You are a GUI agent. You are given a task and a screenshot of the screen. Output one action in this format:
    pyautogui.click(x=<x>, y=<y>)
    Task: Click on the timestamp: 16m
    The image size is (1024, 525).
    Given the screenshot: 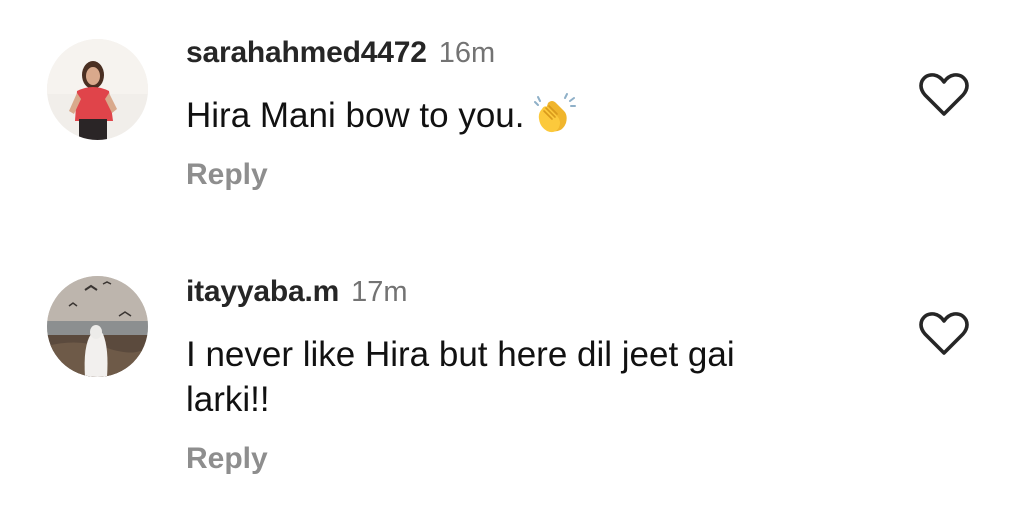 What is the action you would take?
    pyautogui.click(x=467, y=53)
    